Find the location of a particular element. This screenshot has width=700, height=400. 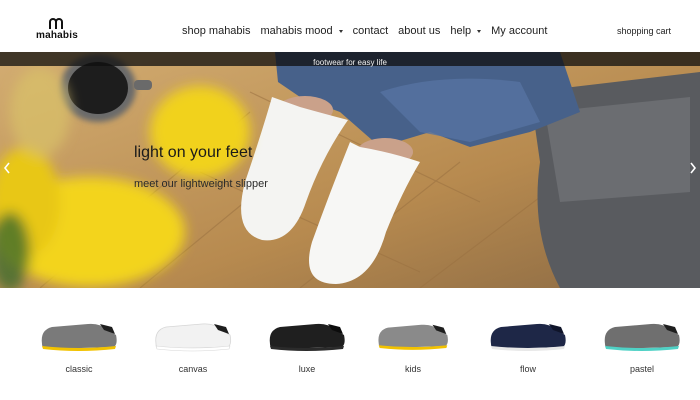

tagline: footwear for easy life is located at coordinates (350, 62).